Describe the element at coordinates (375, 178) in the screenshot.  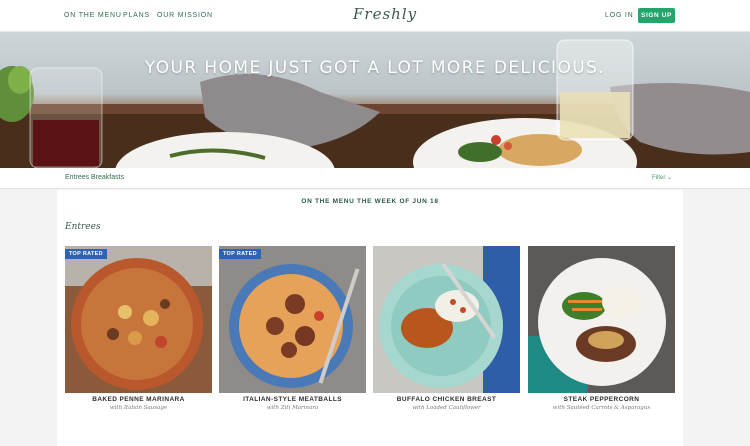
I see `category-filter-bar: Entrees Breakfasts Filter ⌄` at that location.